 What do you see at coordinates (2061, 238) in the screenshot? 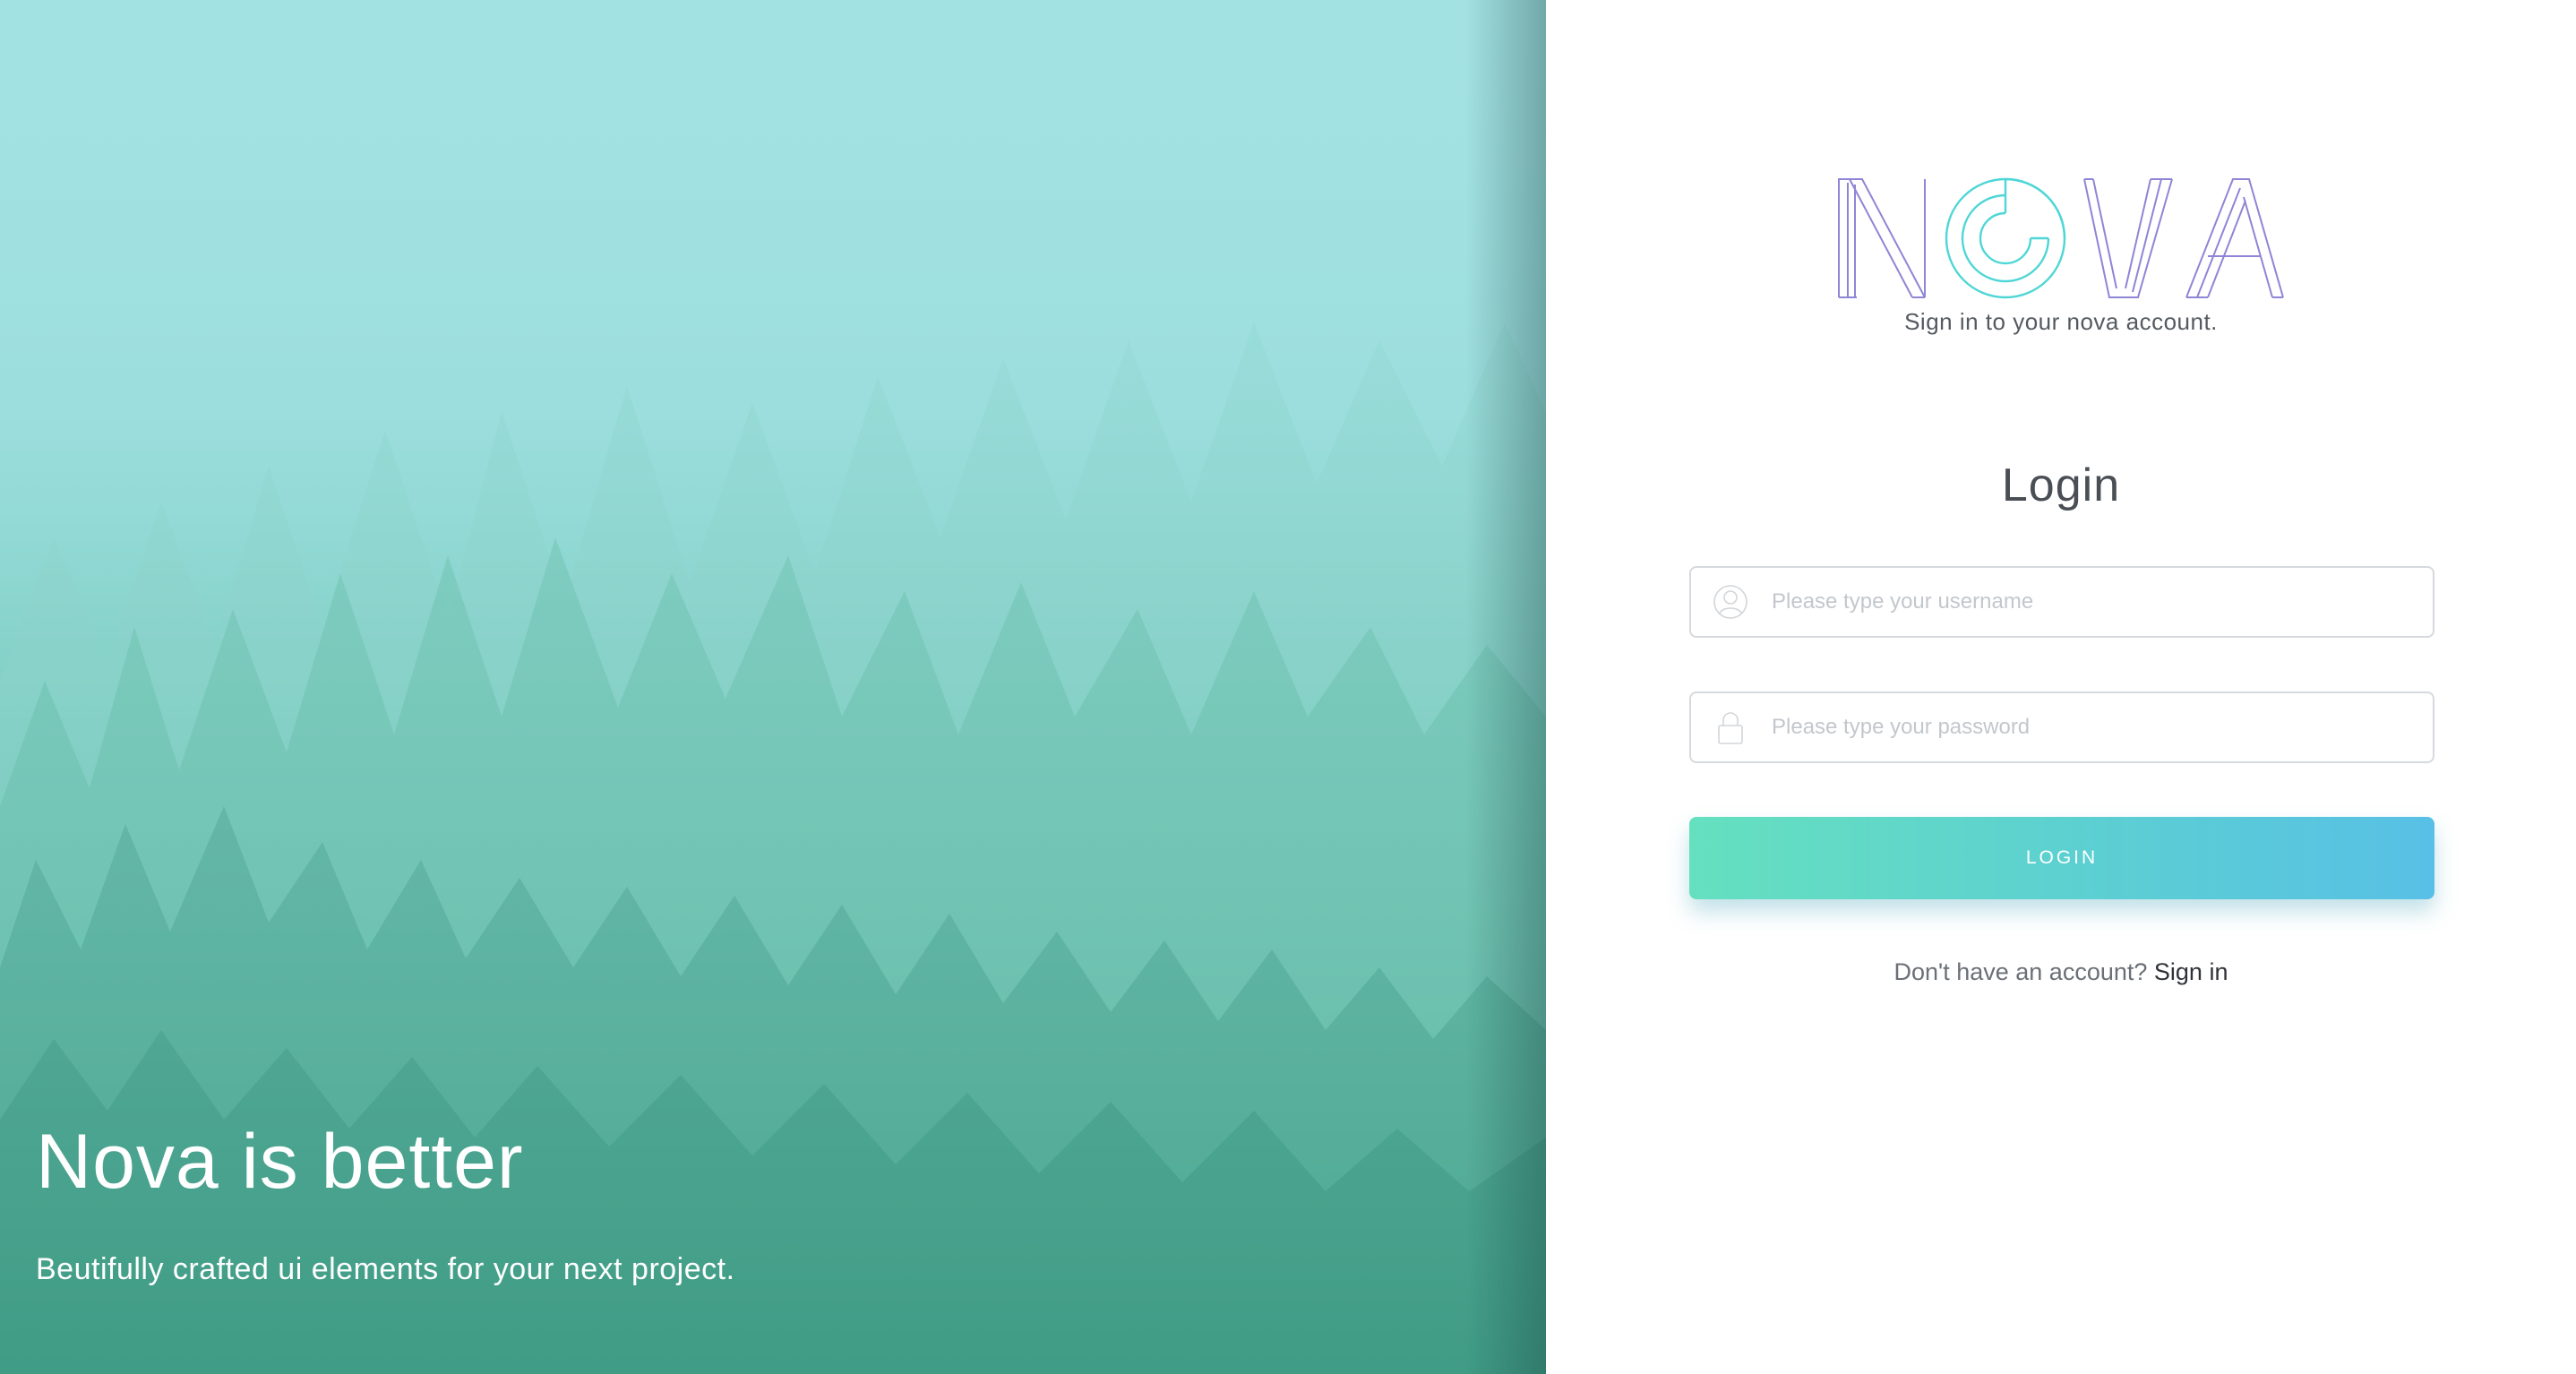
I see `nova-logo` at bounding box center [2061, 238].